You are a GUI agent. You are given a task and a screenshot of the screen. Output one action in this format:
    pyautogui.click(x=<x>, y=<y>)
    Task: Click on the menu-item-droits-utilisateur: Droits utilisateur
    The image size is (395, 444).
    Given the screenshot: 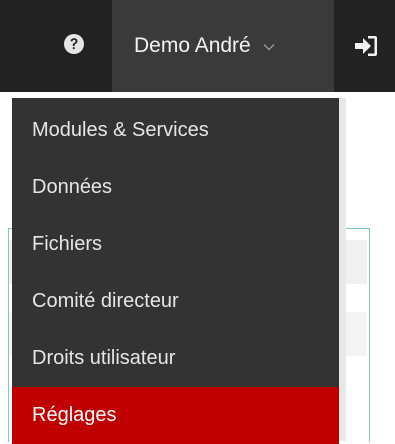 What is the action you would take?
    pyautogui.click(x=175, y=358)
    